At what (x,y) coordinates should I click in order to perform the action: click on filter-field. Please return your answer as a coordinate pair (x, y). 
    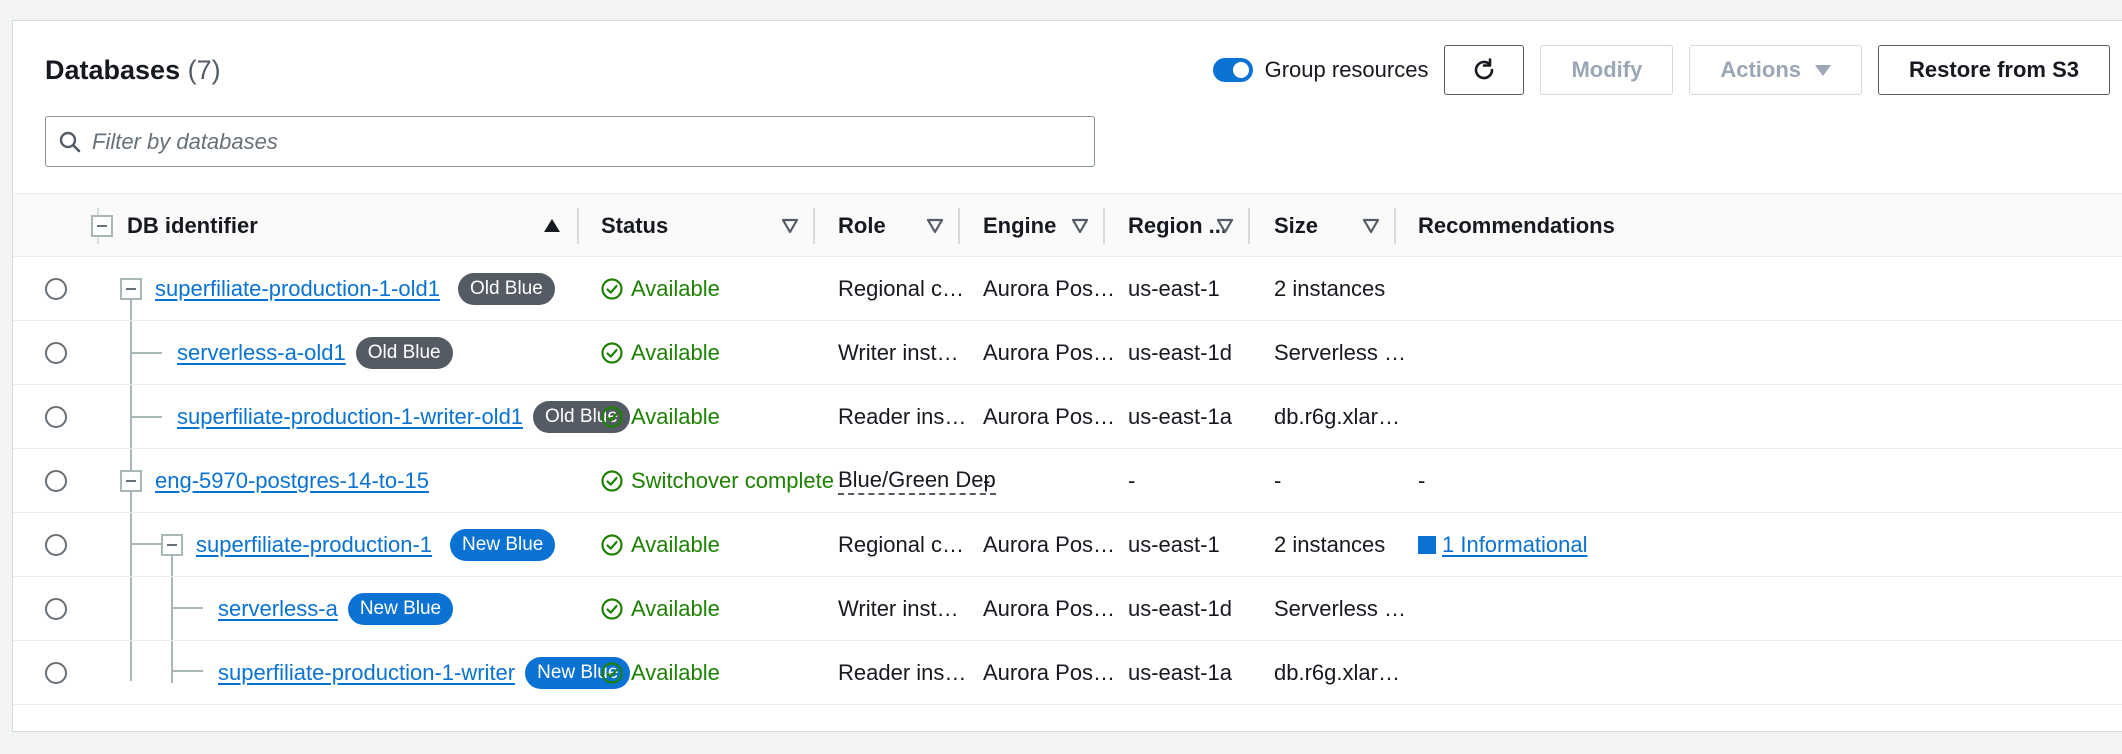
    Looking at the image, I should click on (570, 141).